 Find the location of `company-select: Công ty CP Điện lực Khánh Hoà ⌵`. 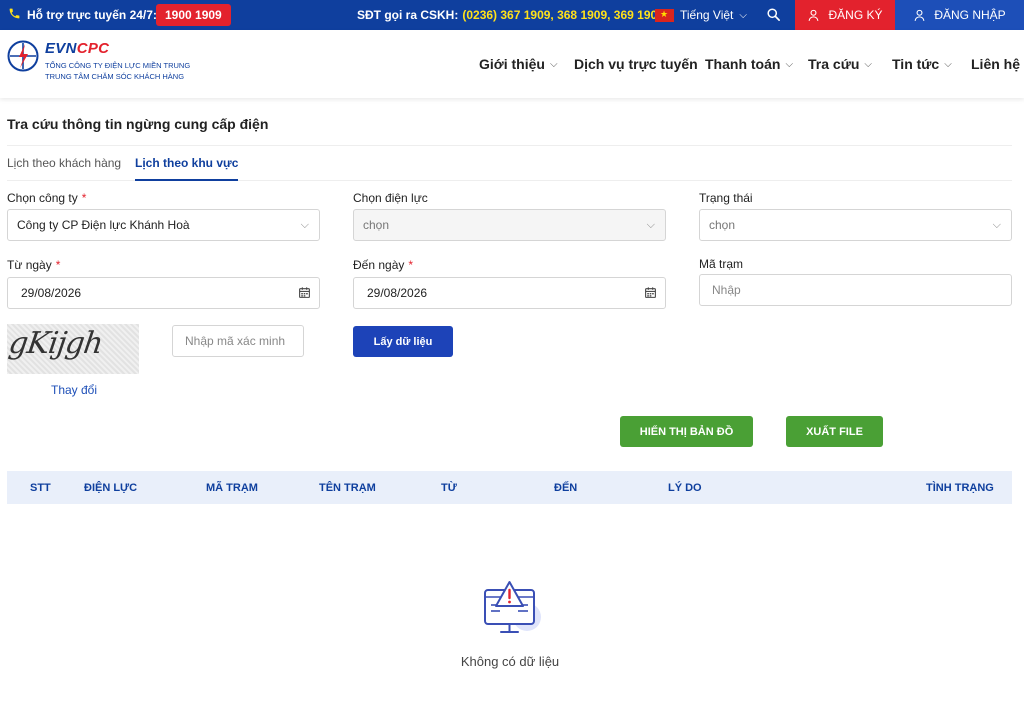

company-select: Công ty CP Điện lực Khánh Hoà ⌵ is located at coordinates (163, 225).